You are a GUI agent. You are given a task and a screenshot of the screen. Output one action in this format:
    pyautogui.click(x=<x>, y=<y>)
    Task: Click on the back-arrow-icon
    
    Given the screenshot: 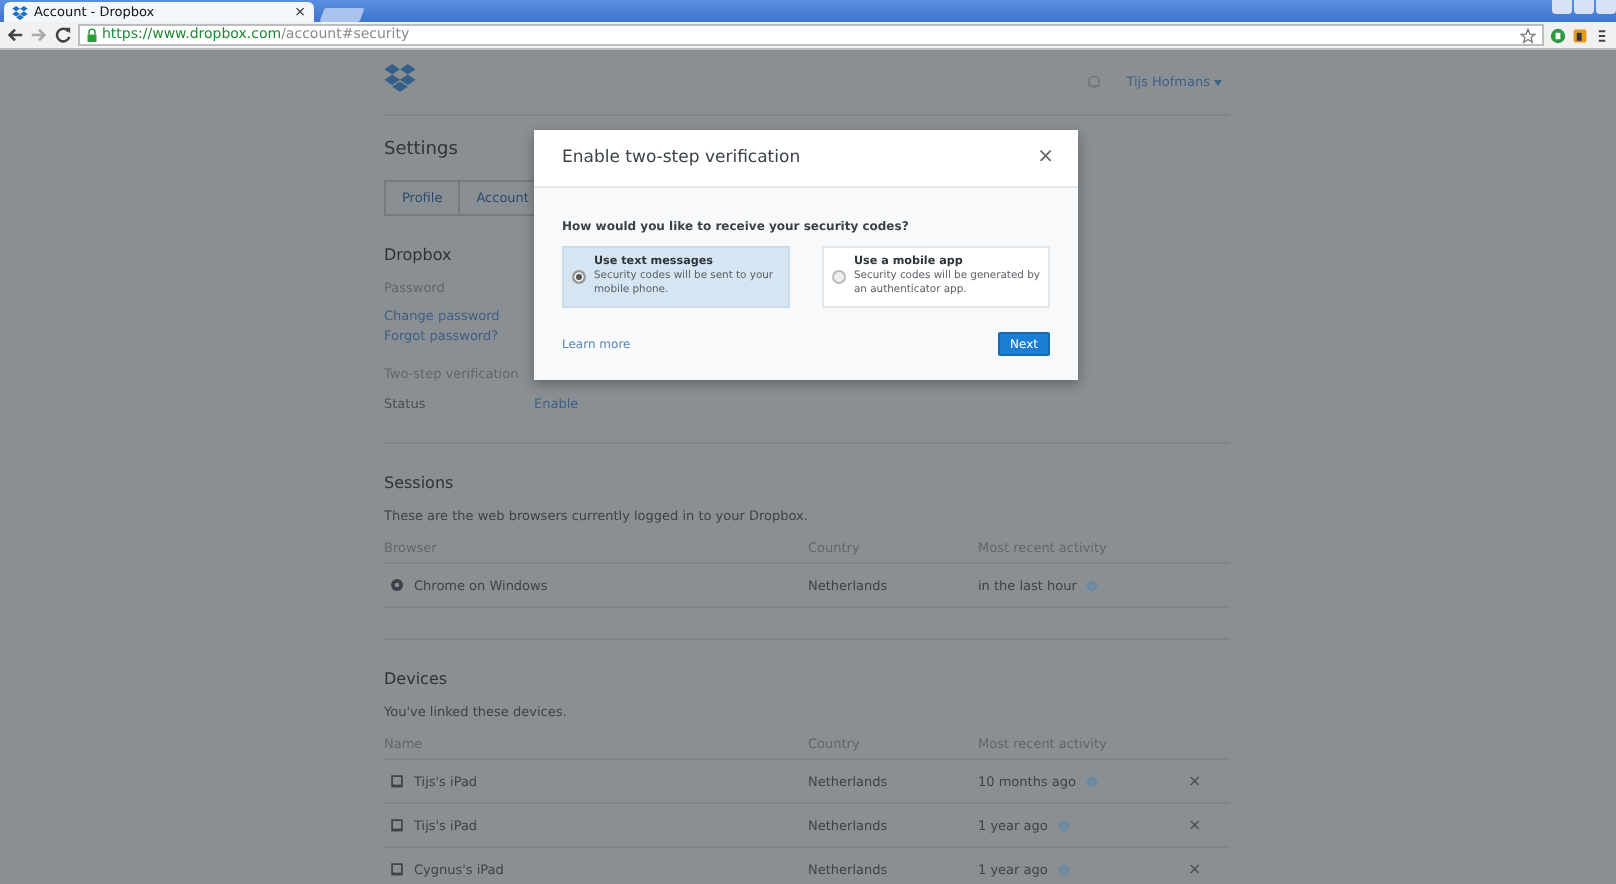 What is the action you would take?
    pyautogui.click(x=15, y=35)
    